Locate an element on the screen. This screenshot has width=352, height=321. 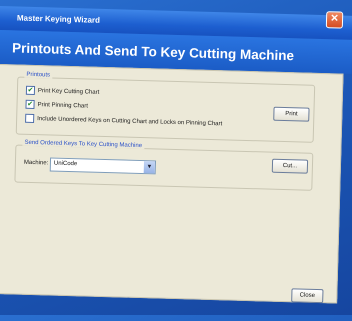
print-pinning-chart-option: ✔ Print Pinning Chart is located at coordinates (56, 105).